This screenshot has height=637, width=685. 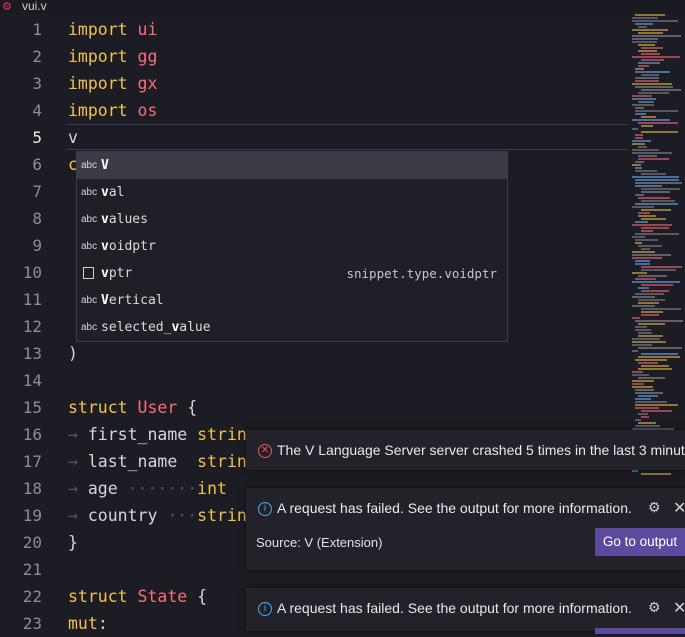 I want to click on code-line: 4 import os, so click(x=315, y=110).